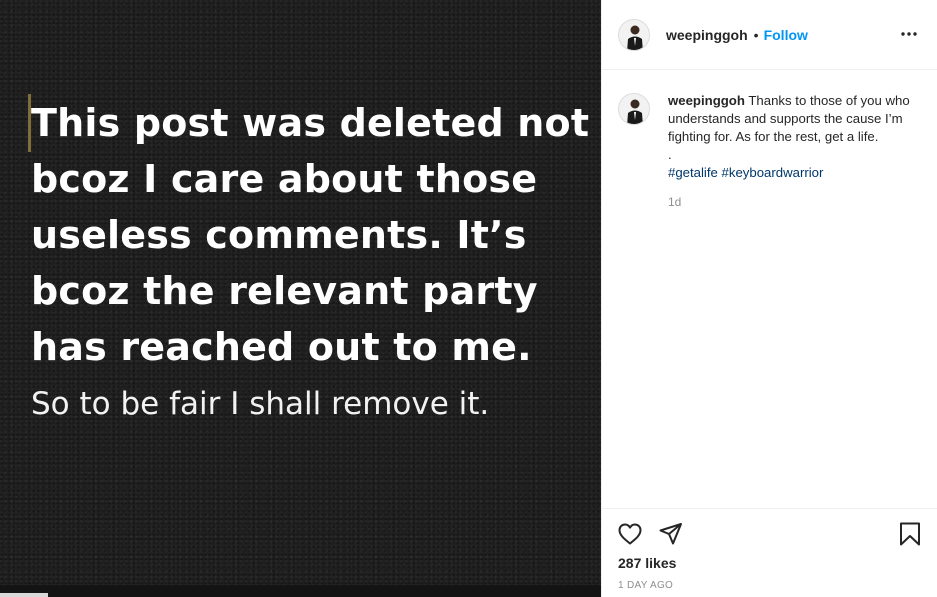  What do you see at coordinates (910, 534) in the screenshot?
I see `bookmark-icon` at bounding box center [910, 534].